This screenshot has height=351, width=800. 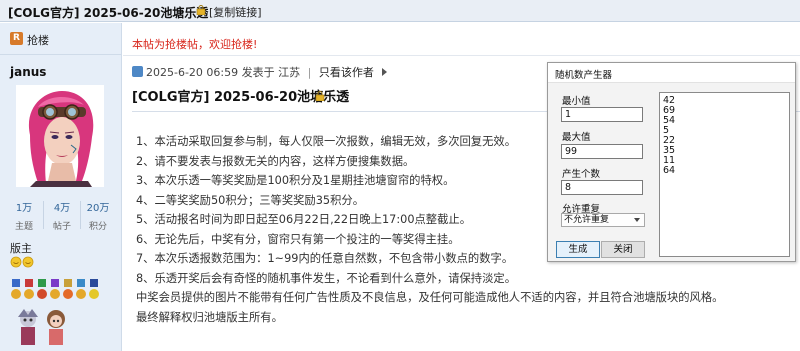 I want to click on stat-posts-value: 4万, so click(x=62, y=208).